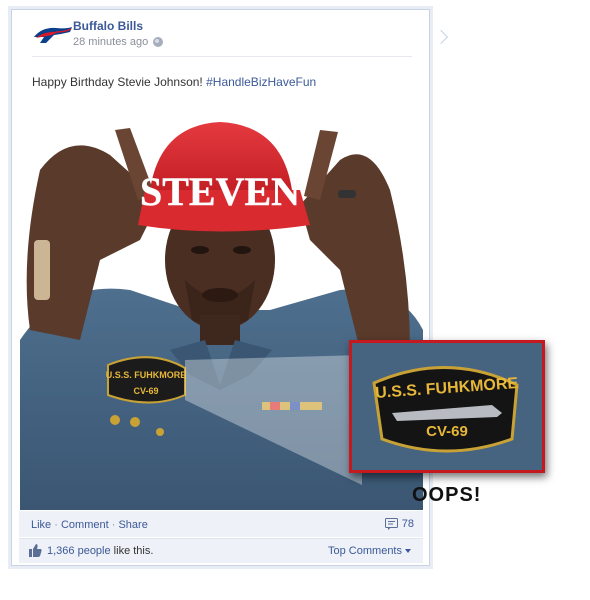 The height and width of the screenshot is (600, 590). What do you see at coordinates (408, 551) in the screenshot?
I see `caret-down-icon` at bounding box center [408, 551].